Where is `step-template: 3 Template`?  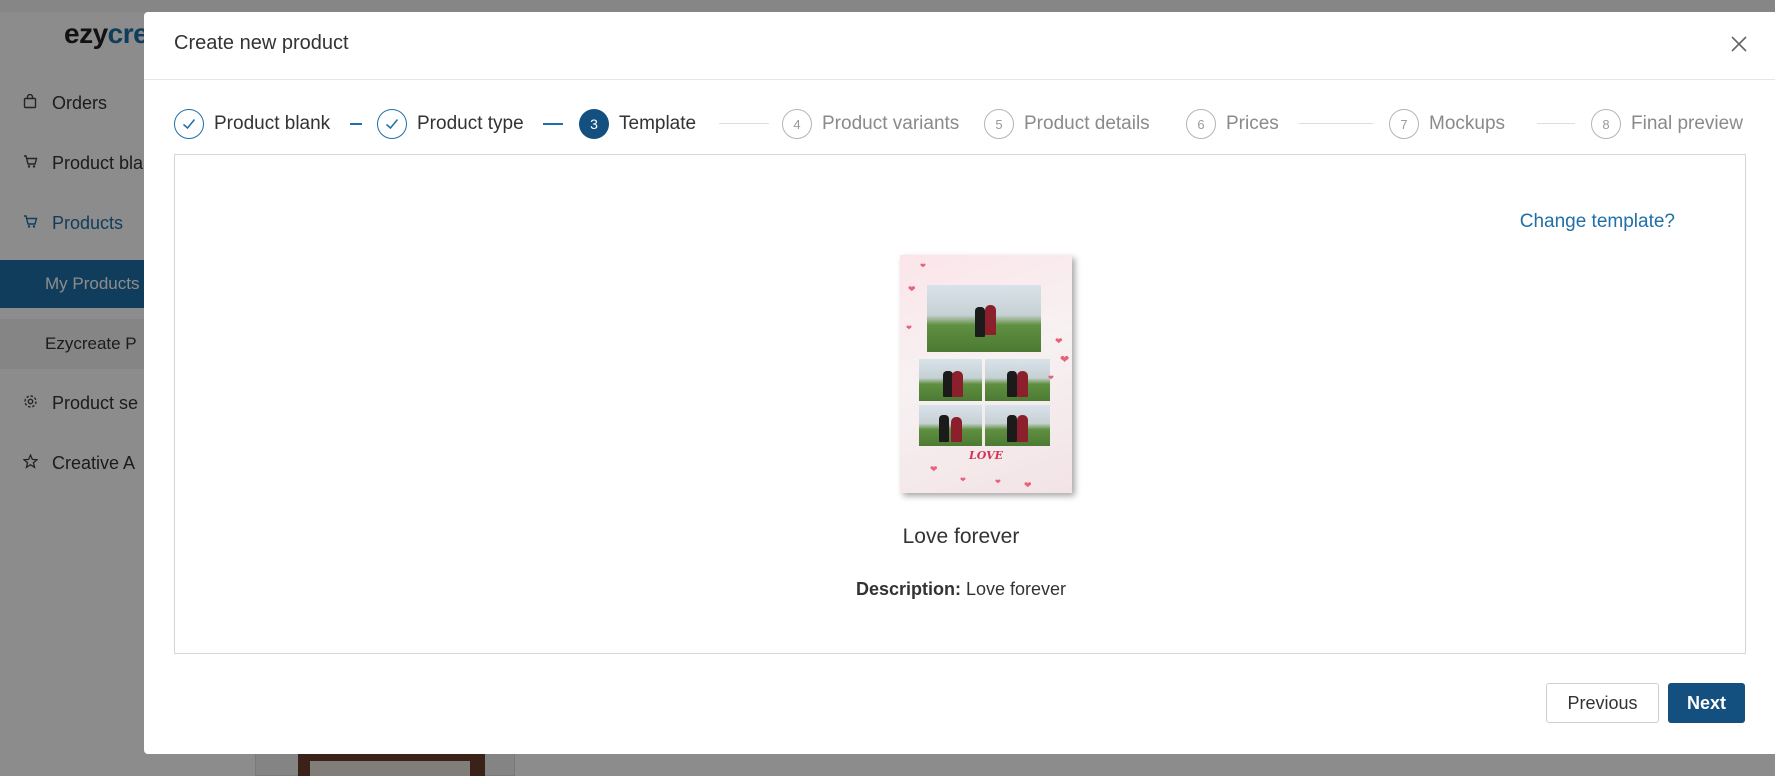 step-template: 3 Template is located at coordinates (637, 124).